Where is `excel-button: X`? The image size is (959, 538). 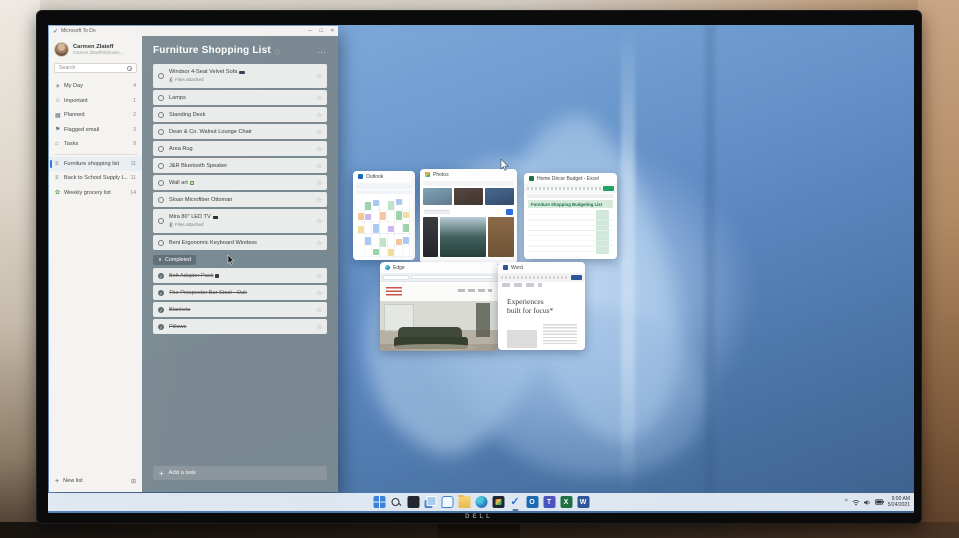 excel-button: X is located at coordinates (566, 502).